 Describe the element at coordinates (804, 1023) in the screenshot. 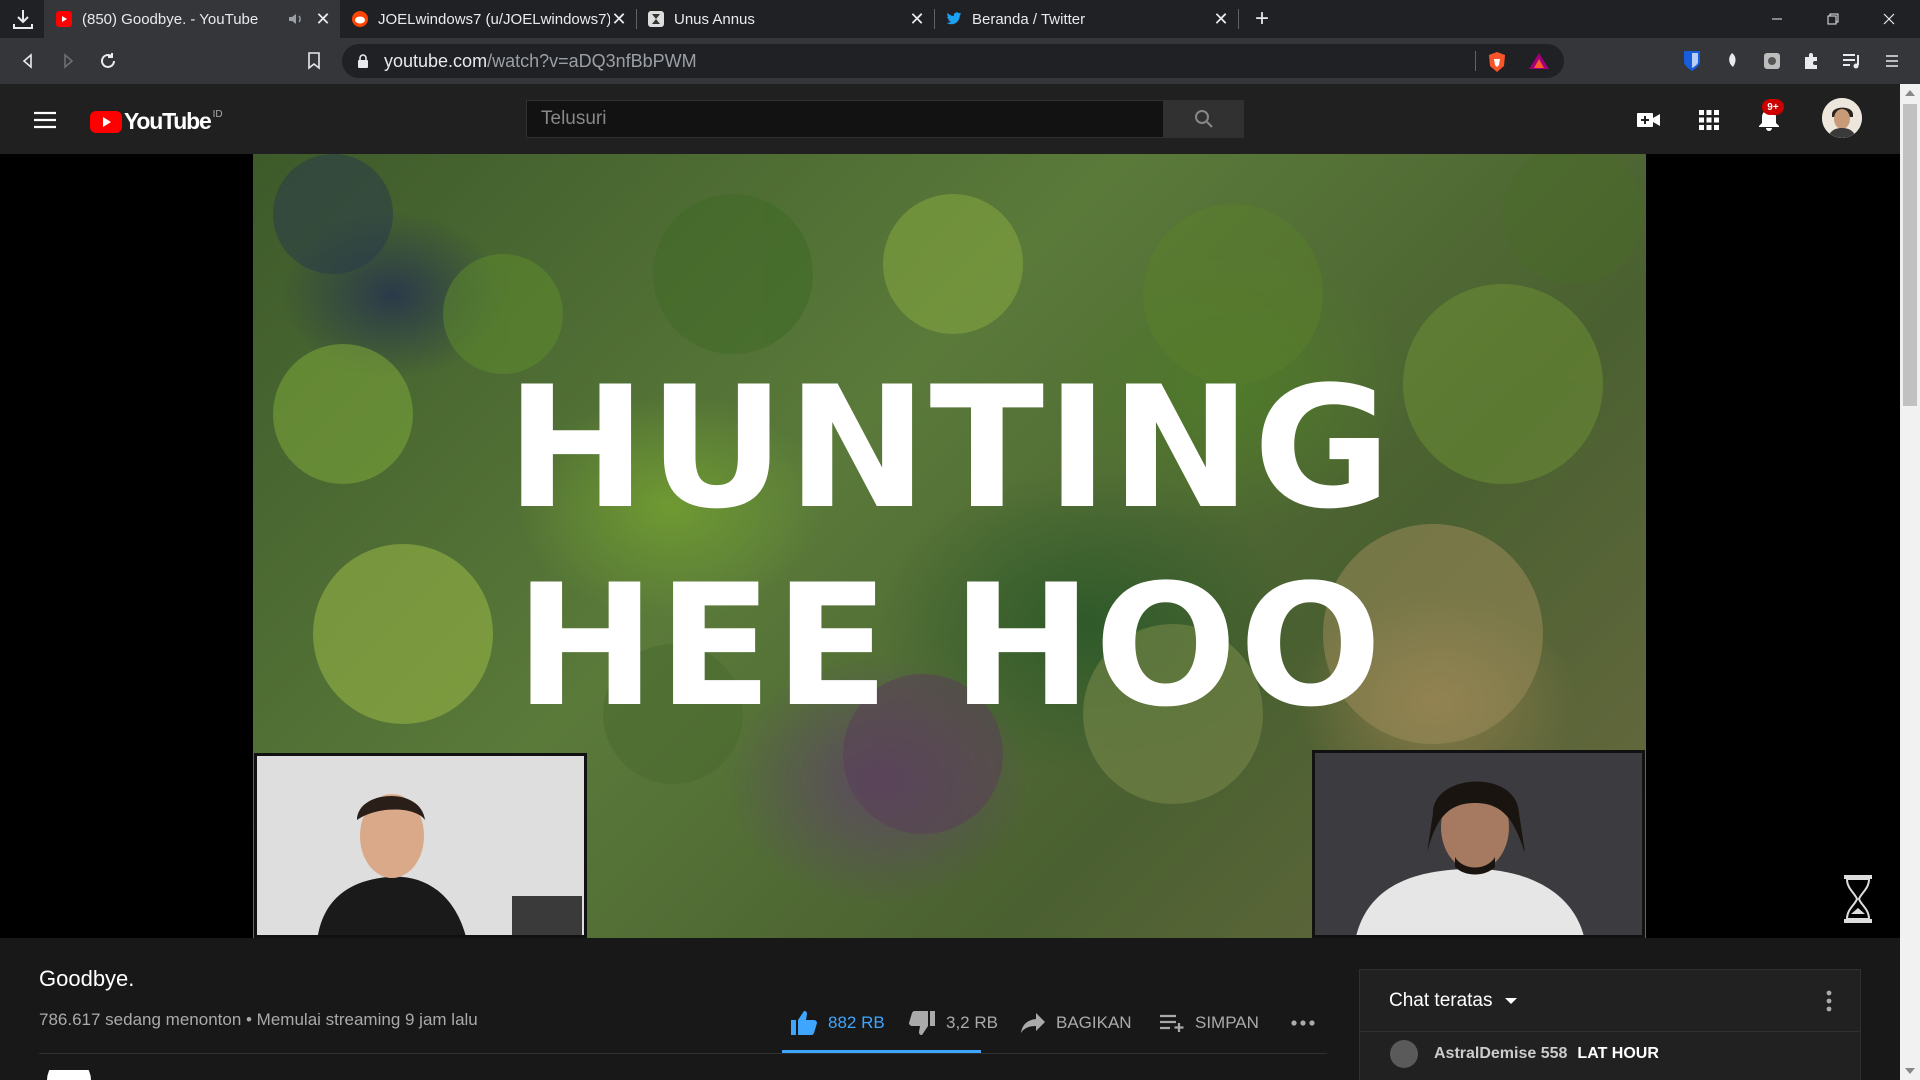

I see `thumbs-up-icon` at that location.